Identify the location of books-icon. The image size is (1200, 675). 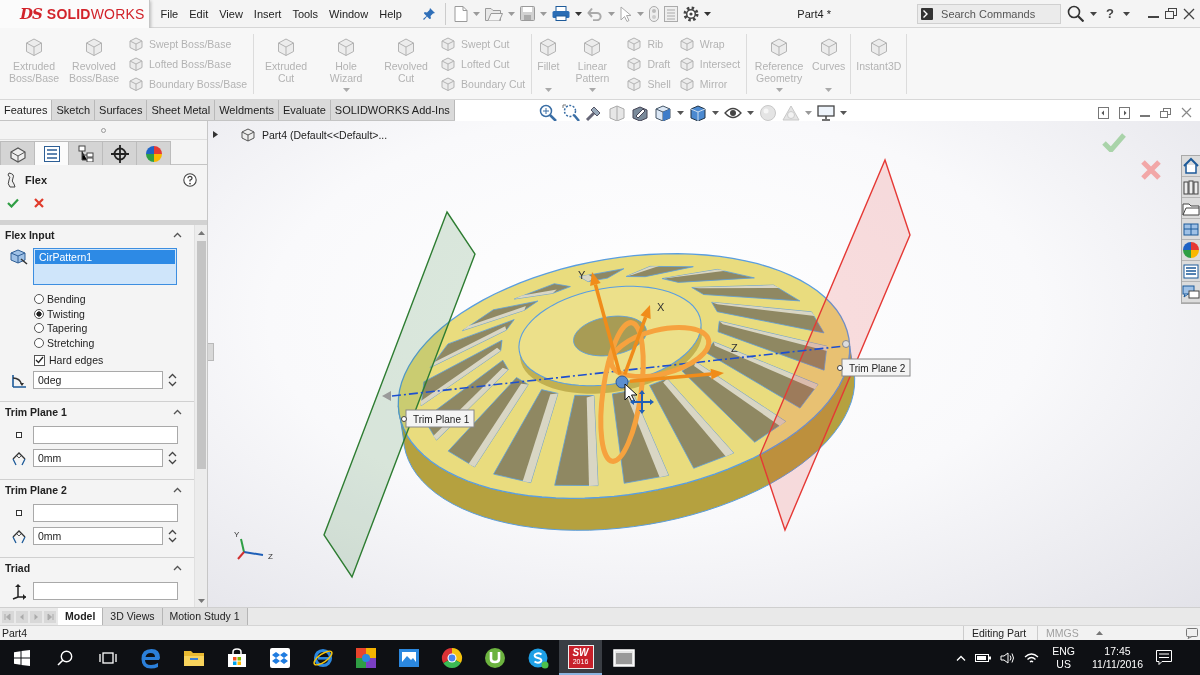
(1191, 187).